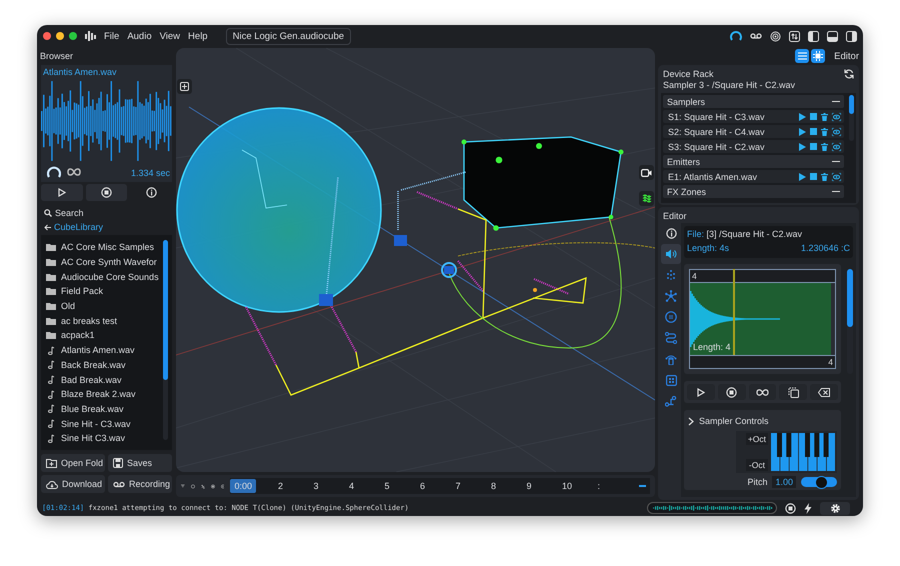 The height and width of the screenshot is (566, 900). What do you see at coordinates (757, 465) in the screenshot?
I see `octave-down-button: -Oct` at bounding box center [757, 465].